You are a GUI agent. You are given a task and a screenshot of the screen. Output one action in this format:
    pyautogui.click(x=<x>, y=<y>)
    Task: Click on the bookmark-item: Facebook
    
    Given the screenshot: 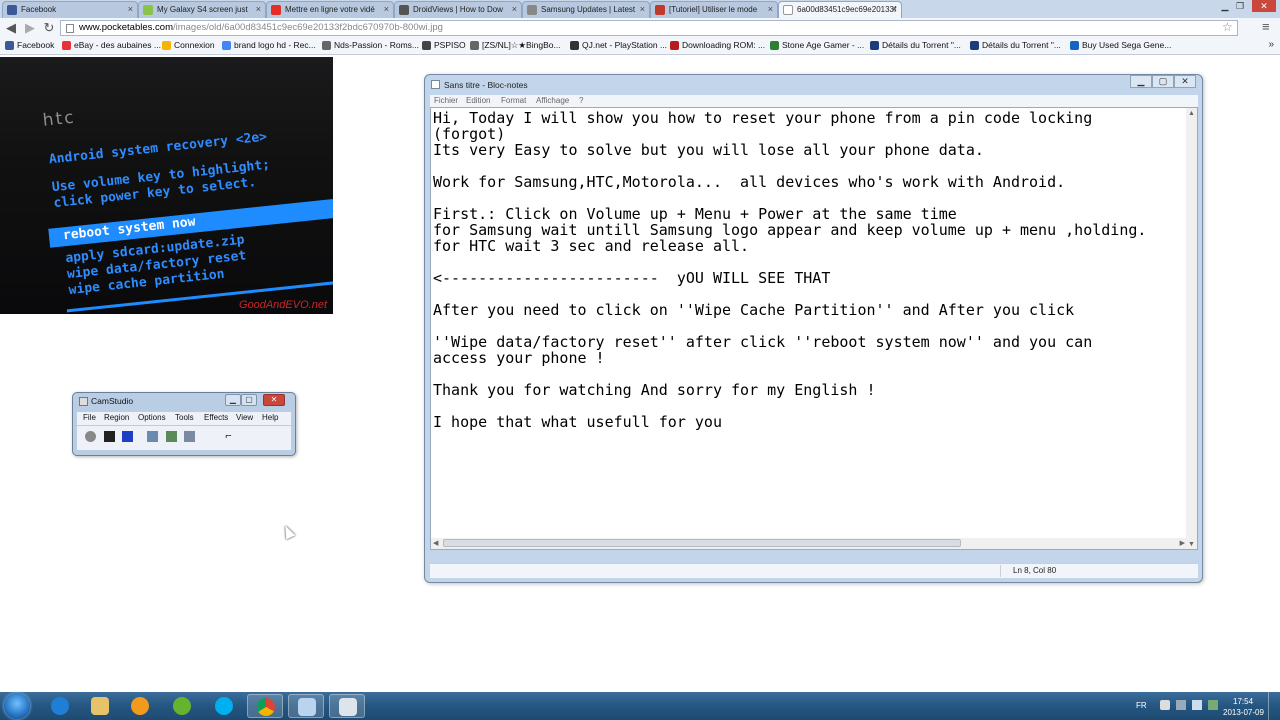 What is the action you would take?
    pyautogui.click(x=29, y=45)
    